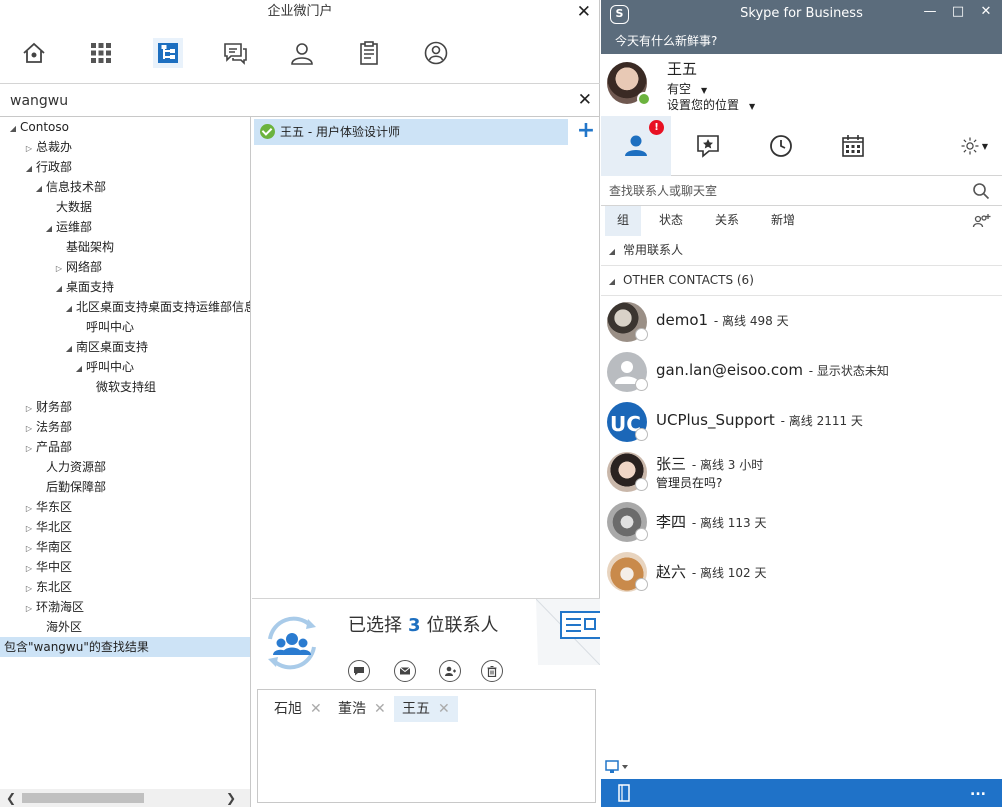 The height and width of the screenshot is (807, 1002). I want to click on tree-item: ▷ 网络部, so click(125, 267).